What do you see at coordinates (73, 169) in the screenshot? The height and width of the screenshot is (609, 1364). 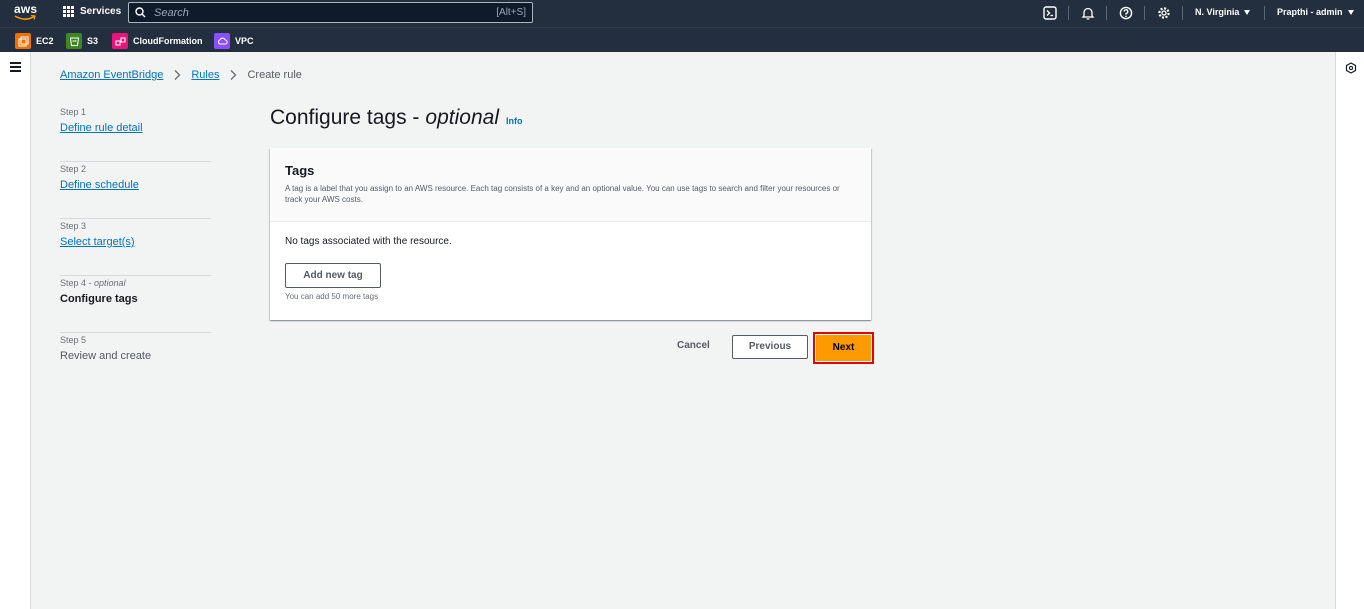 I see `step-number: Step 2` at bounding box center [73, 169].